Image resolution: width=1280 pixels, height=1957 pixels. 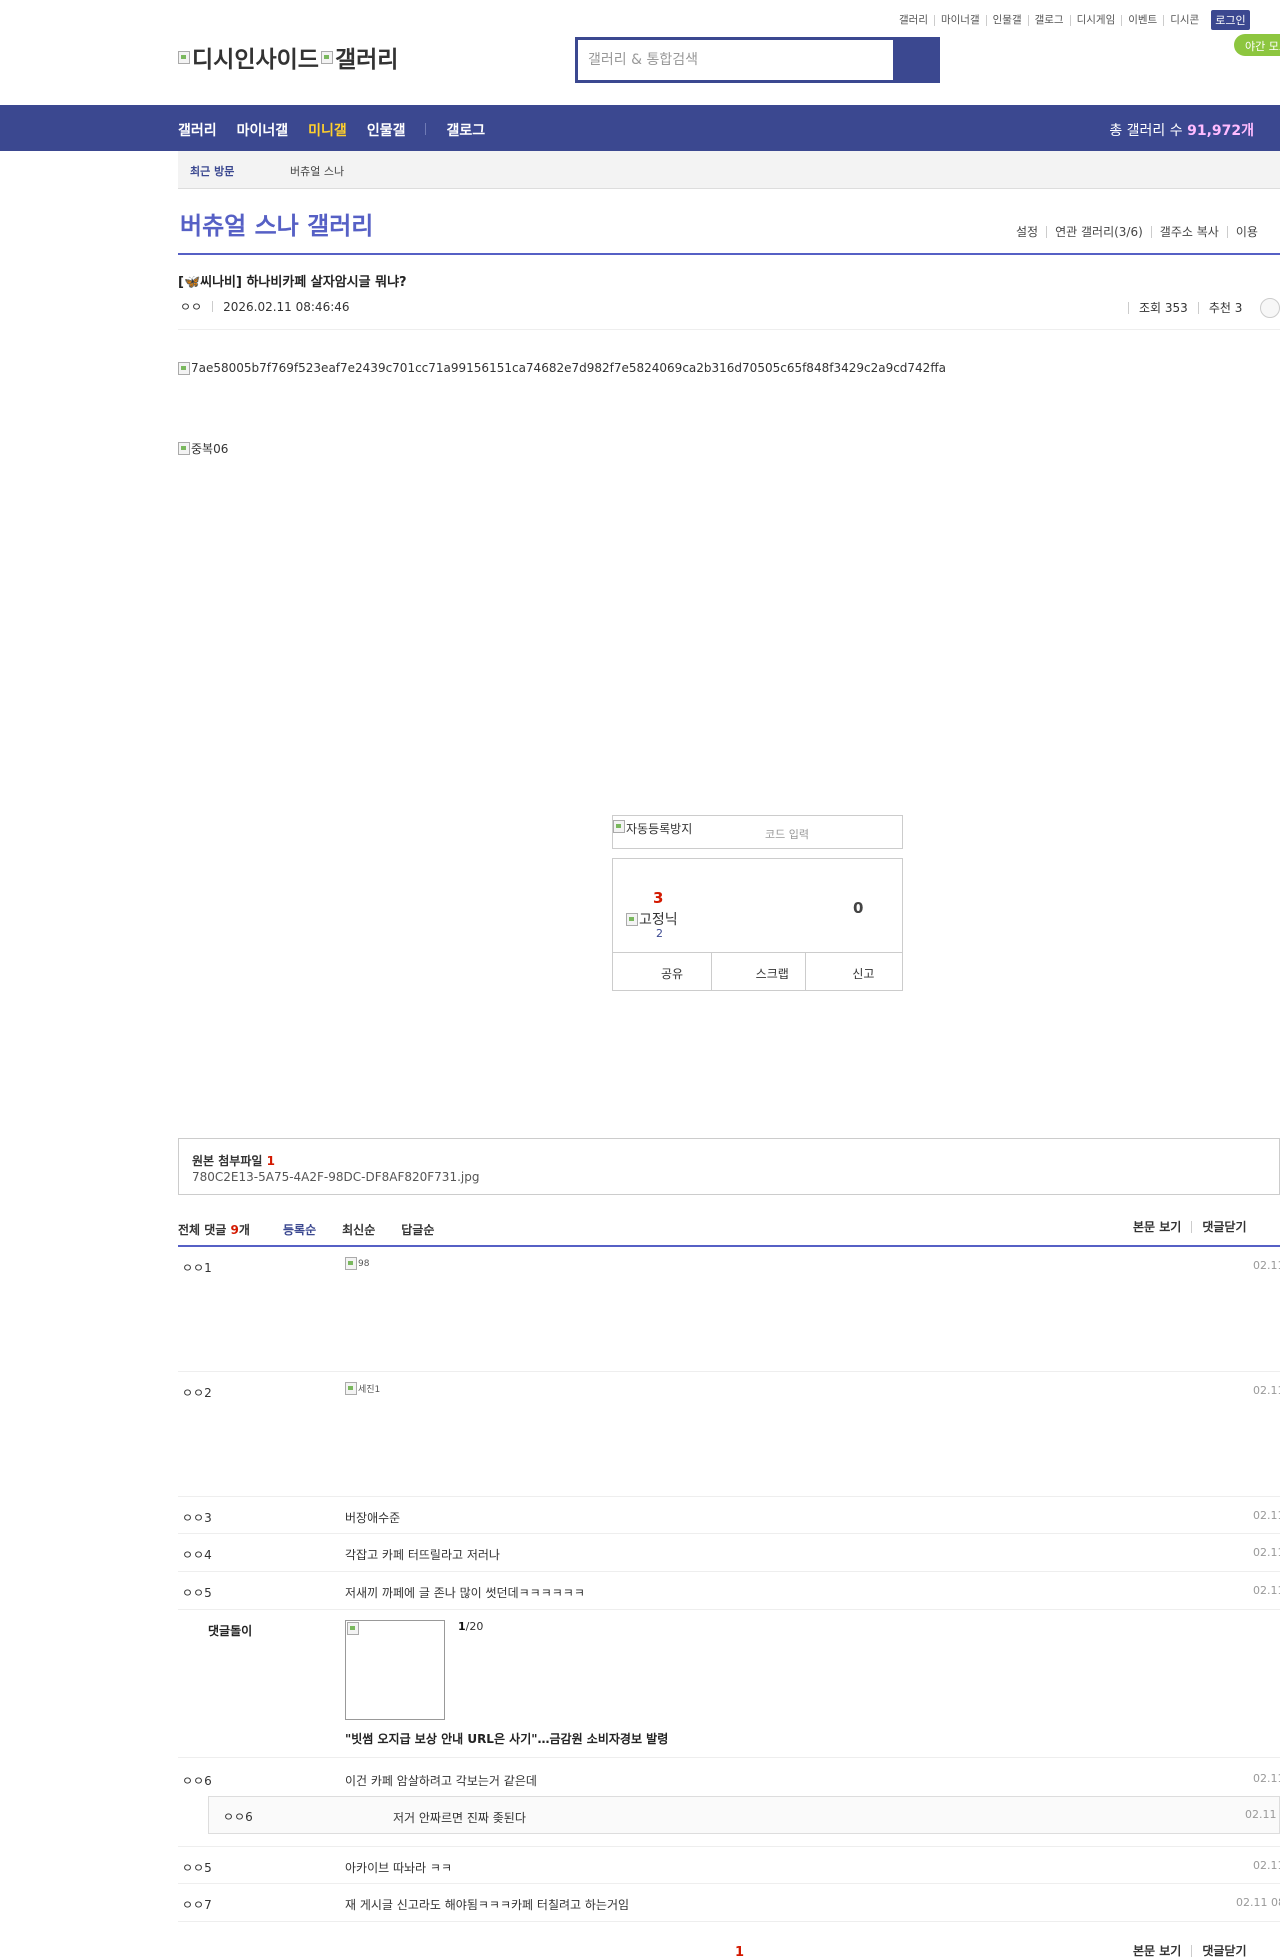 I want to click on attachment-file-link: 780C2E13-5A75-4A2F-98DC-DF8AF820F731.jpg, so click(x=335, y=1177).